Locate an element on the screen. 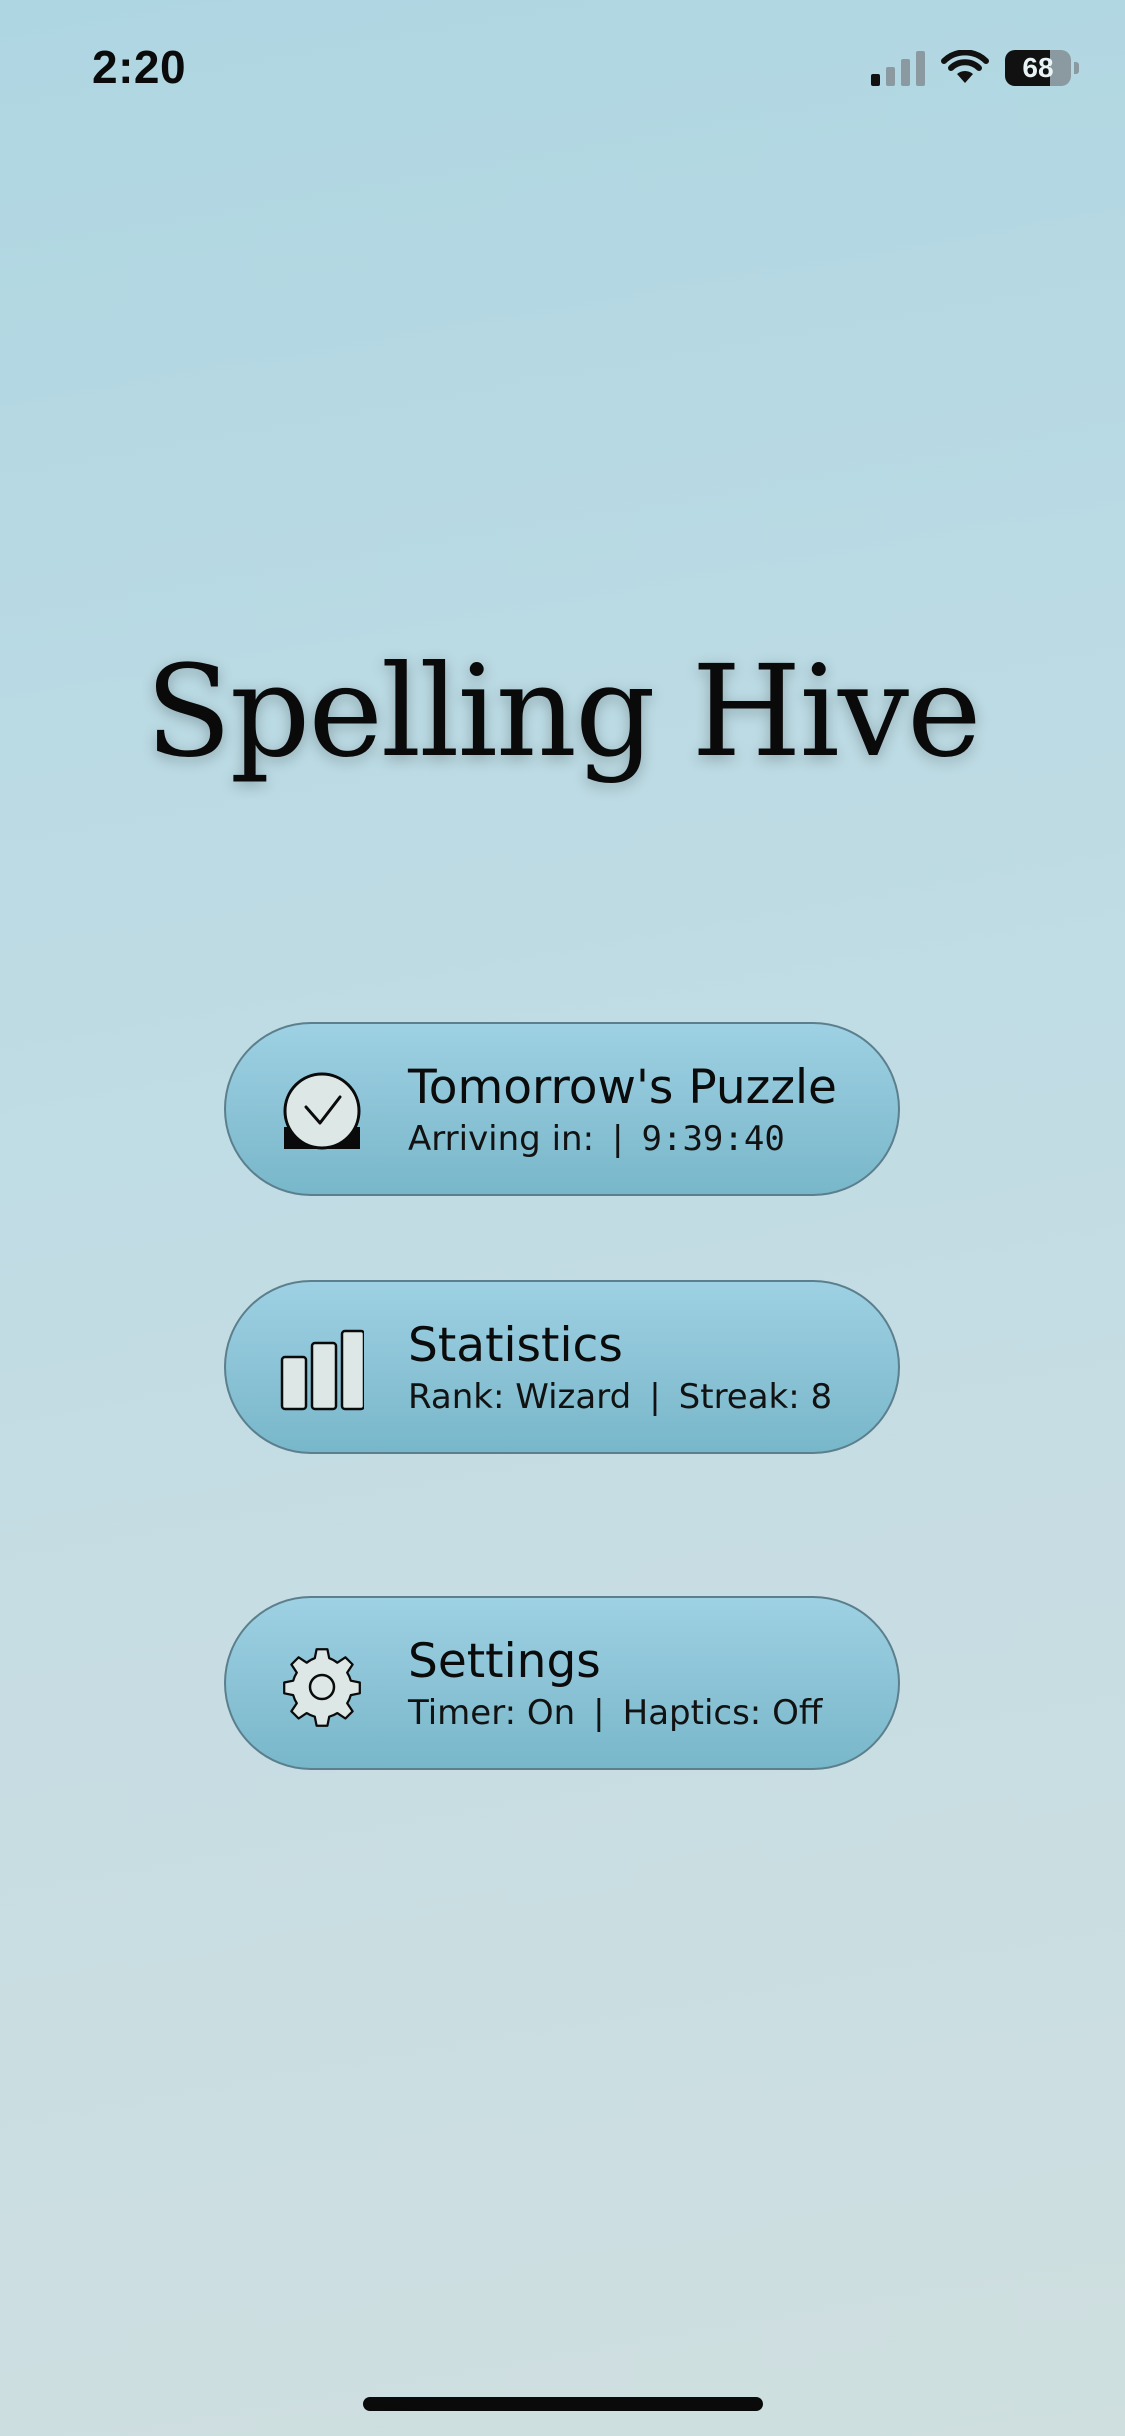 Image resolution: width=1125 pixels, height=2436 pixels. statistics-subtitle: Rank: Wizard | Streak: 8 is located at coordinates (643, 1397).